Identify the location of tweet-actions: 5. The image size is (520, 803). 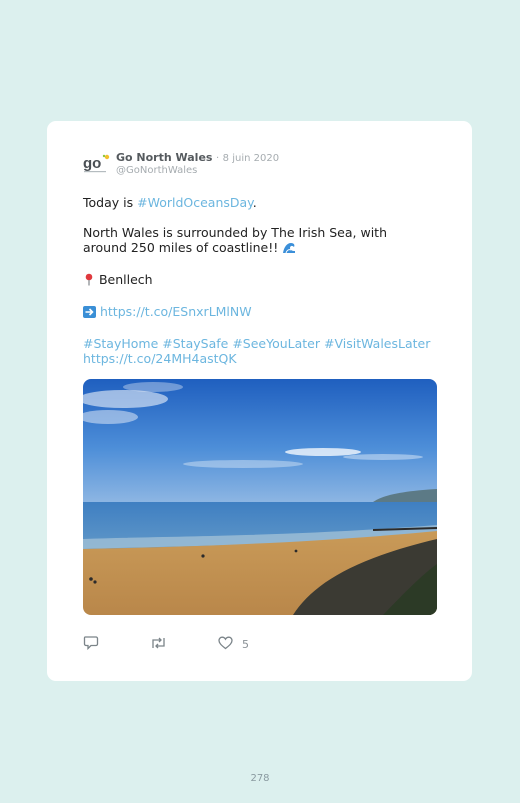
(233, 645).